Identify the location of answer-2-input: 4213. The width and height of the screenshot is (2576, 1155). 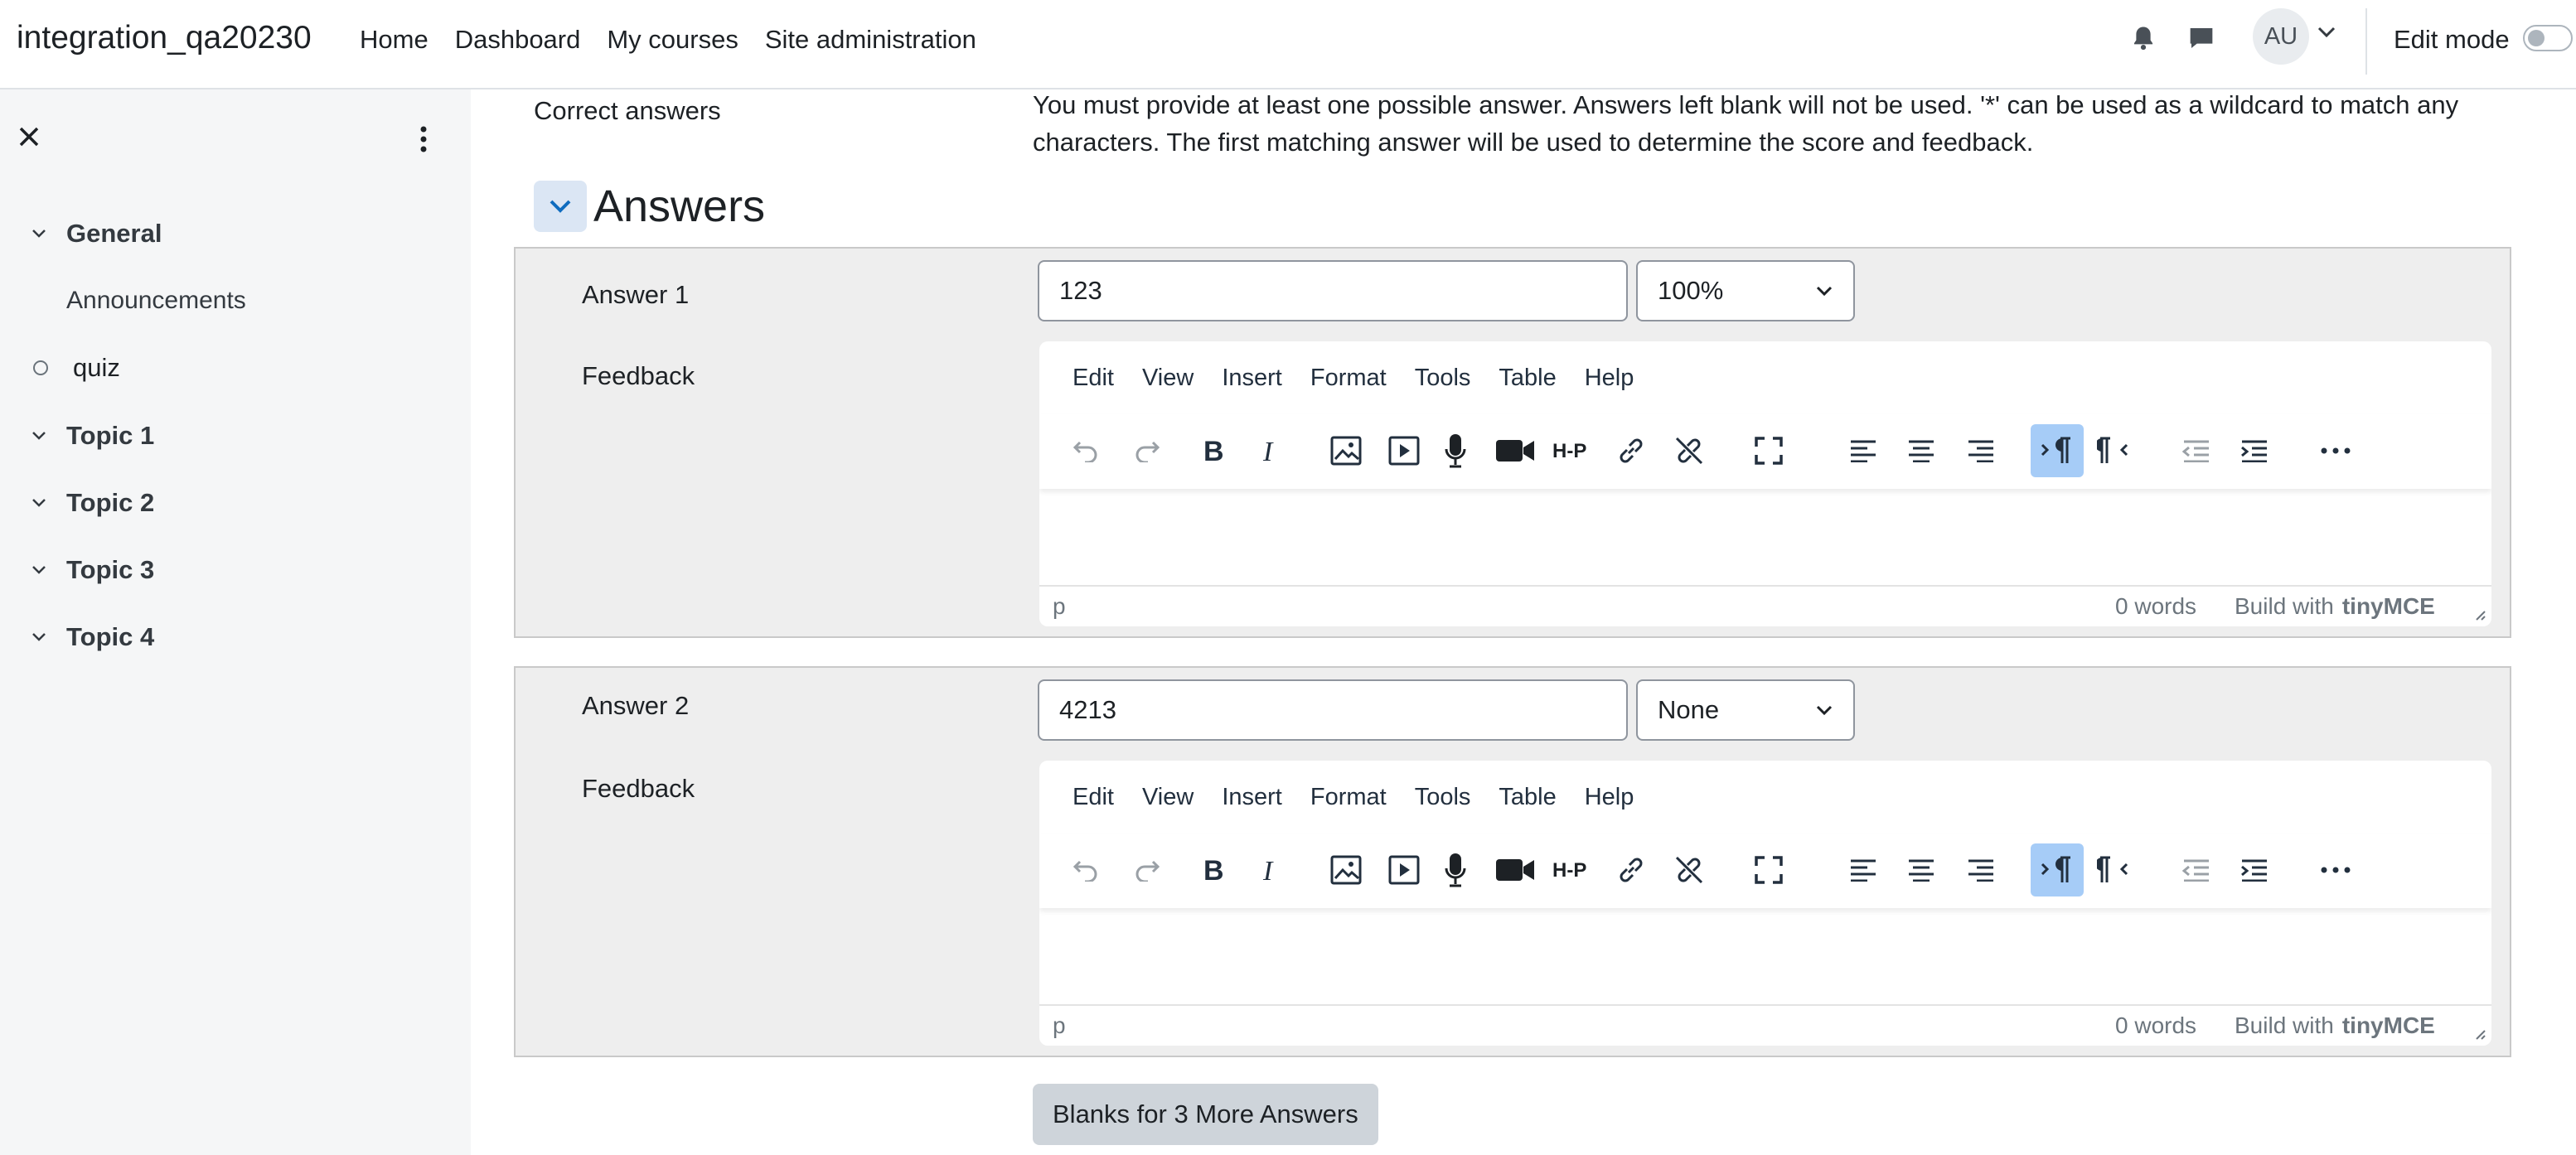
(1333, 710).